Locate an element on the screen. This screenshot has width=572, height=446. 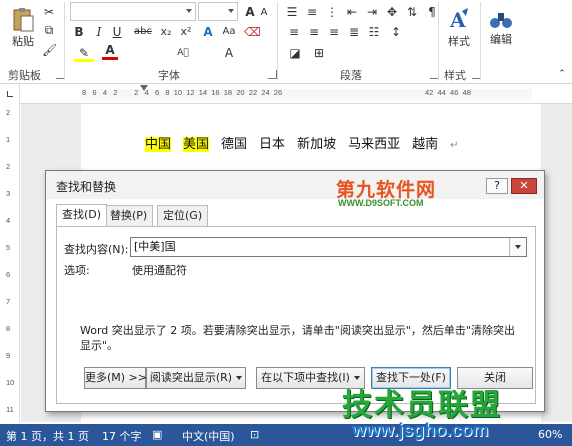
vertical-ruler-number: 1 is located at coordinates (8, 139).